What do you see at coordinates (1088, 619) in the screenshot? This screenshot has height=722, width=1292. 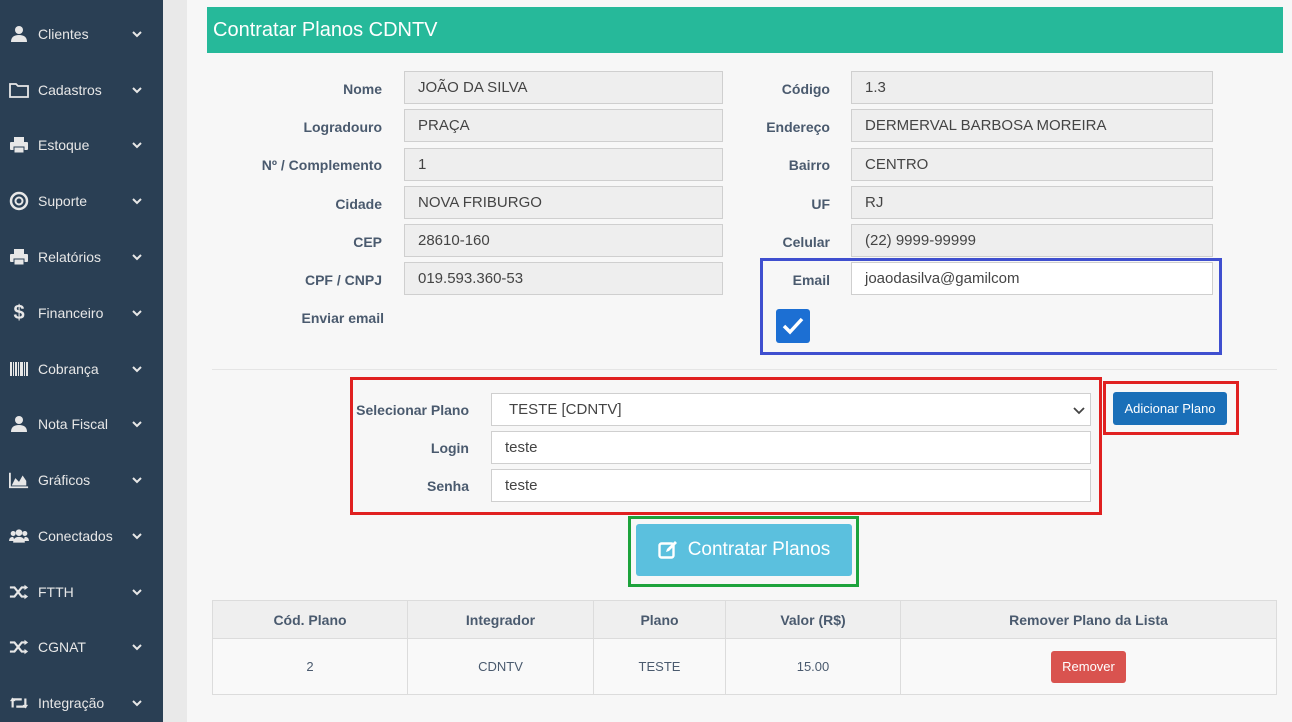 I see `table-header: Remover Plano da Lista` at bounding box center [1088, 619].